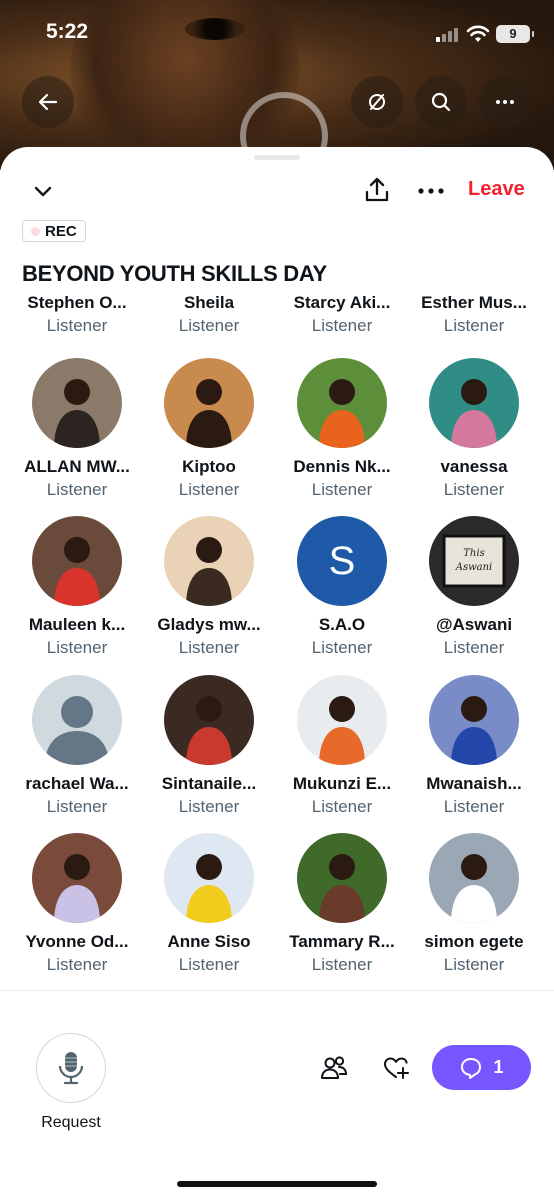 This screenshot has width=554, height=1200. I want to click on svg-text: S, so click(342, 561).